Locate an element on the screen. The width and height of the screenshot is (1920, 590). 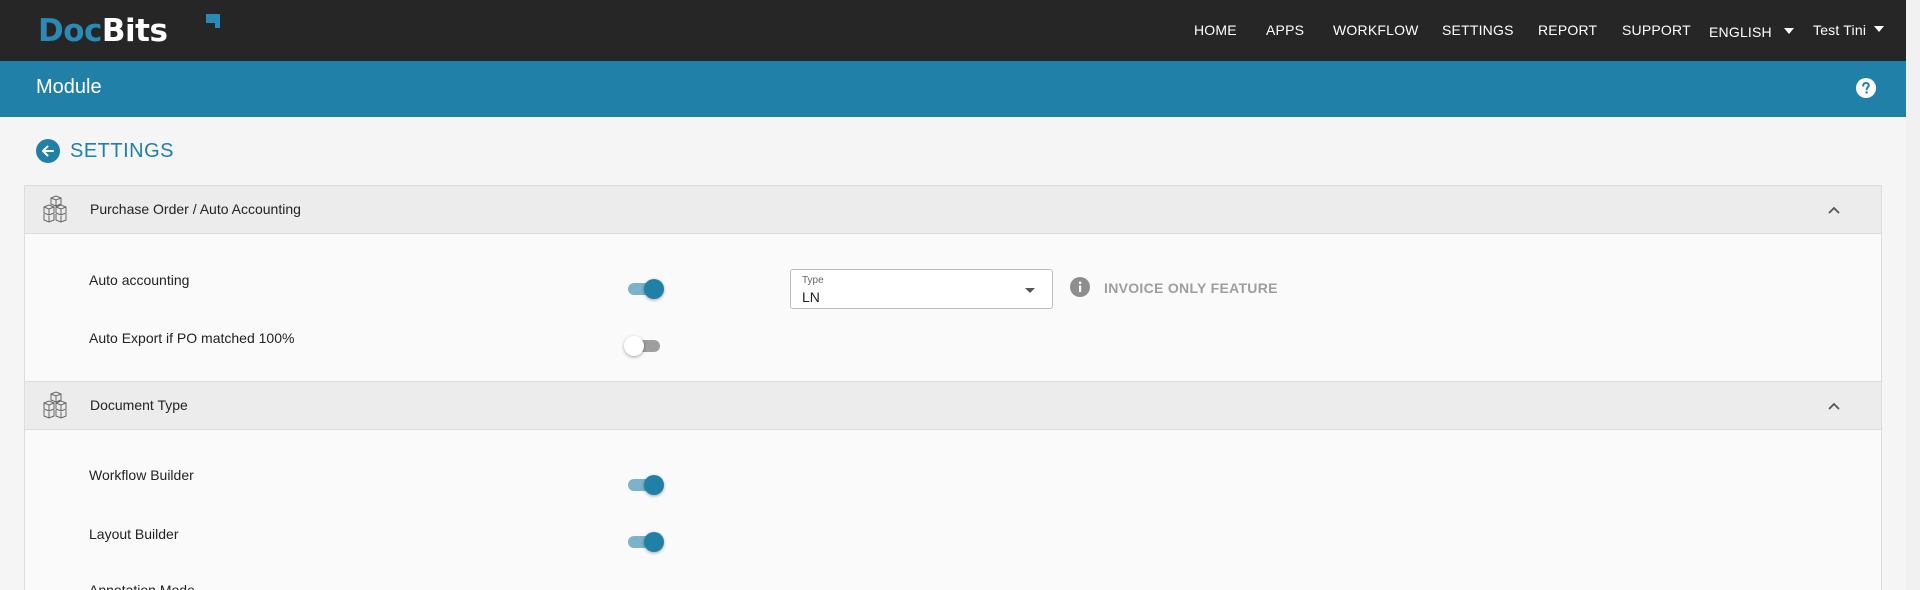
docbits-logo: DocBits is located at coordinates (129, 31).